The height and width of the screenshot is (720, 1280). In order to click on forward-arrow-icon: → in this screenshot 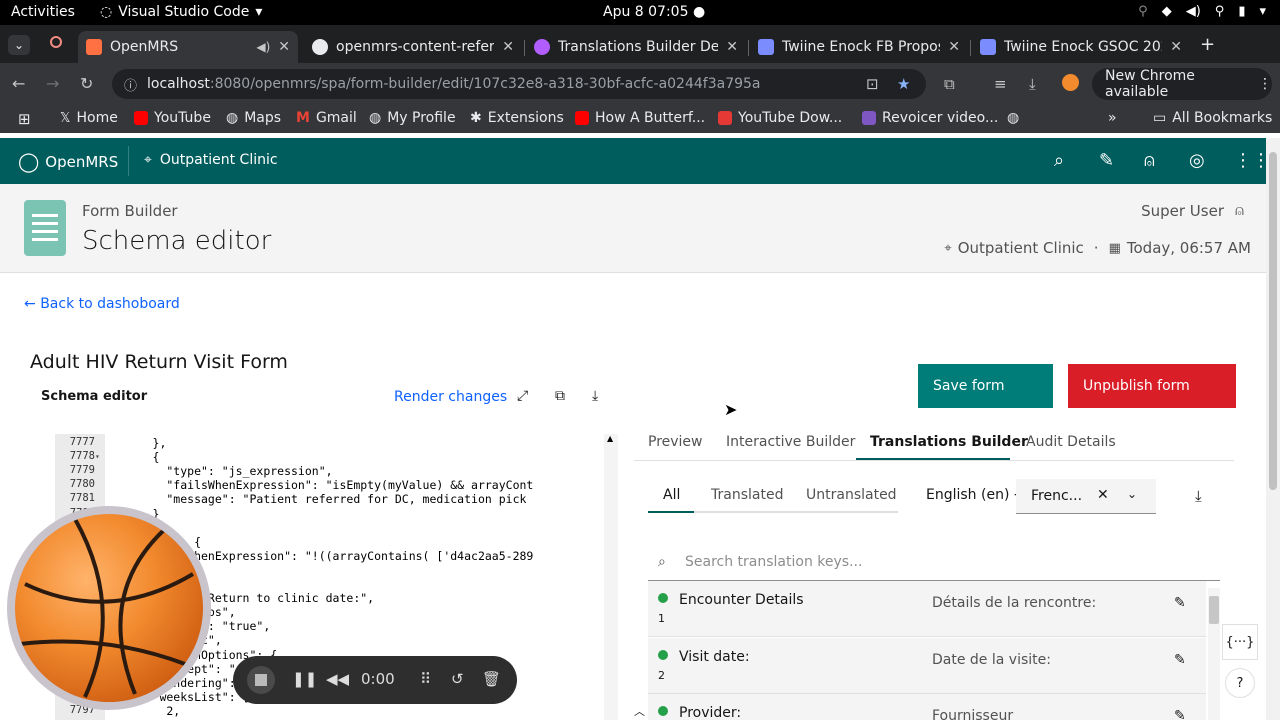, I will do `click(52, 83)`.